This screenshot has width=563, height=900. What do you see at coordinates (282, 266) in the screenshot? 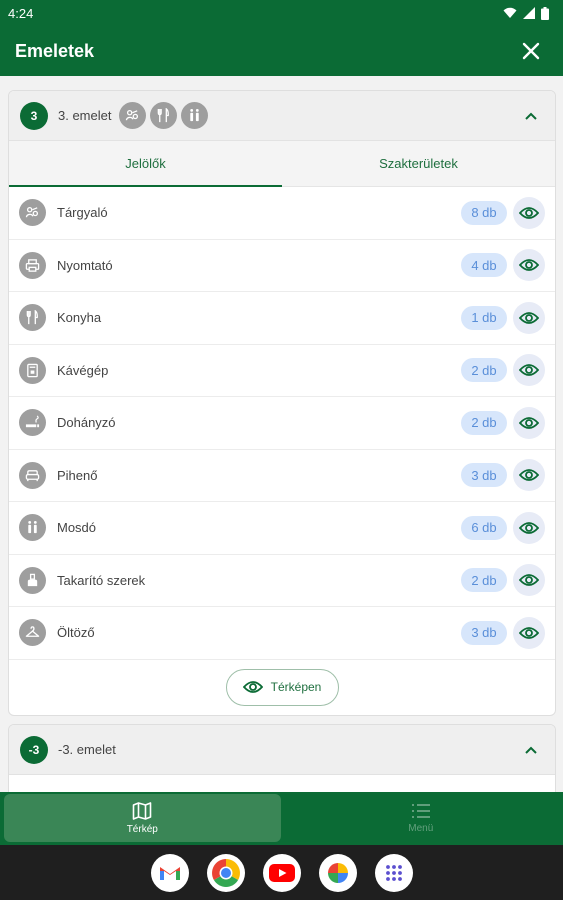
I see `list-item: Nyomtató 4 db` at bounding box center [282, 266].